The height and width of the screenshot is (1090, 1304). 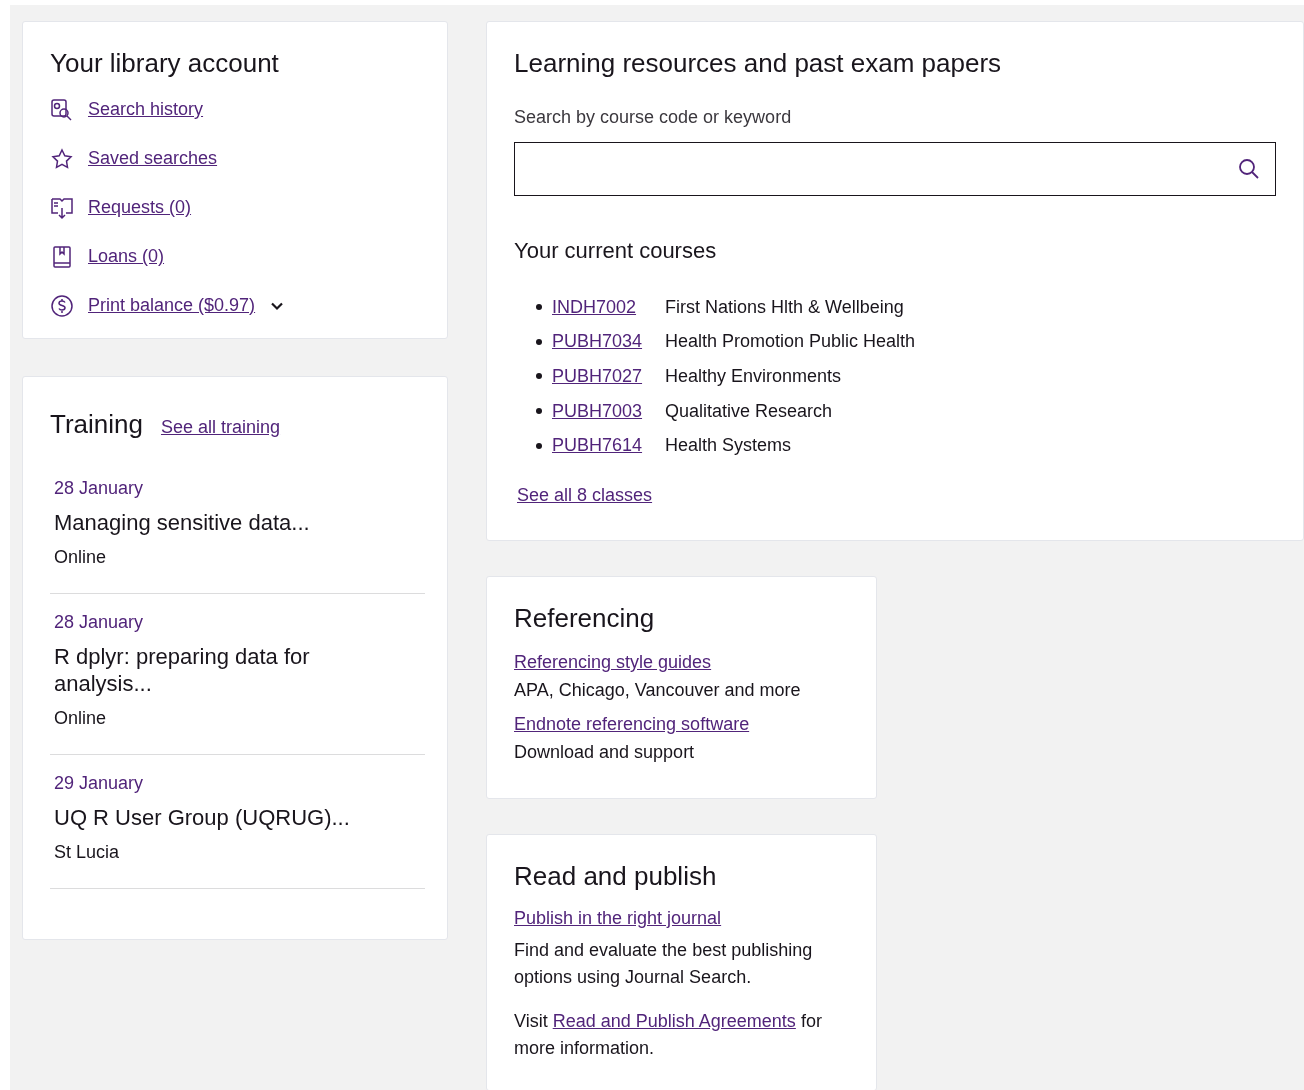 I want to click on search-label: Search by course code or keyword, so click(x=653, y=117).